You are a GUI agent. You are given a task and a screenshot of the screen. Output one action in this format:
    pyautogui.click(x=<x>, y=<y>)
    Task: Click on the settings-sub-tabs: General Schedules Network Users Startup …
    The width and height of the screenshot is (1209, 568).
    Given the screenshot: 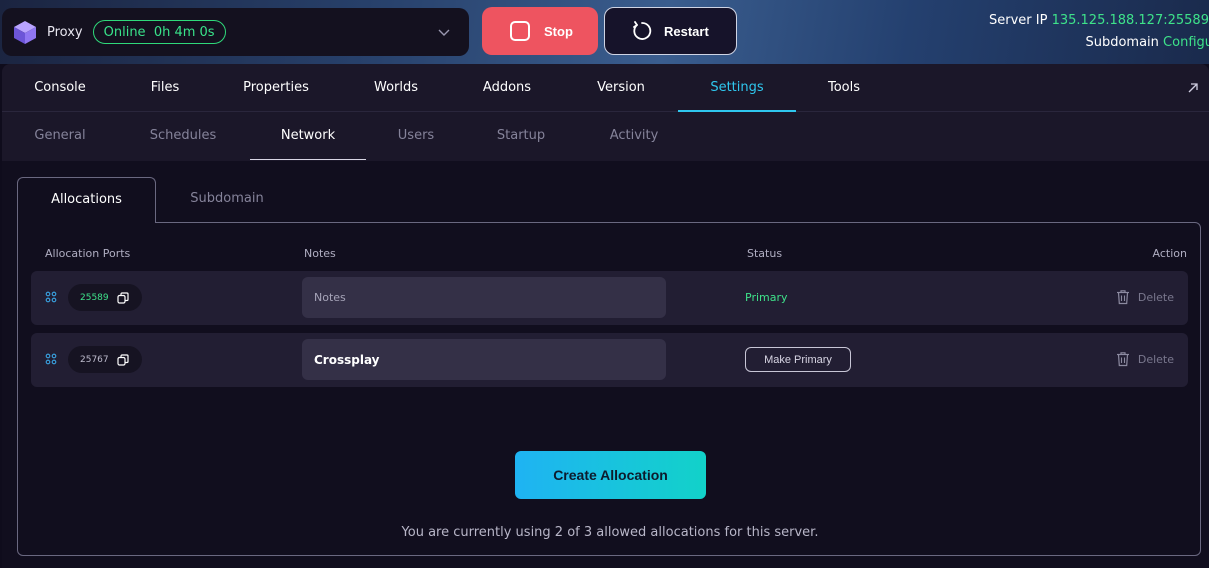 What is the action you would take?
    pyautogui.click(x=605, y=136)
    